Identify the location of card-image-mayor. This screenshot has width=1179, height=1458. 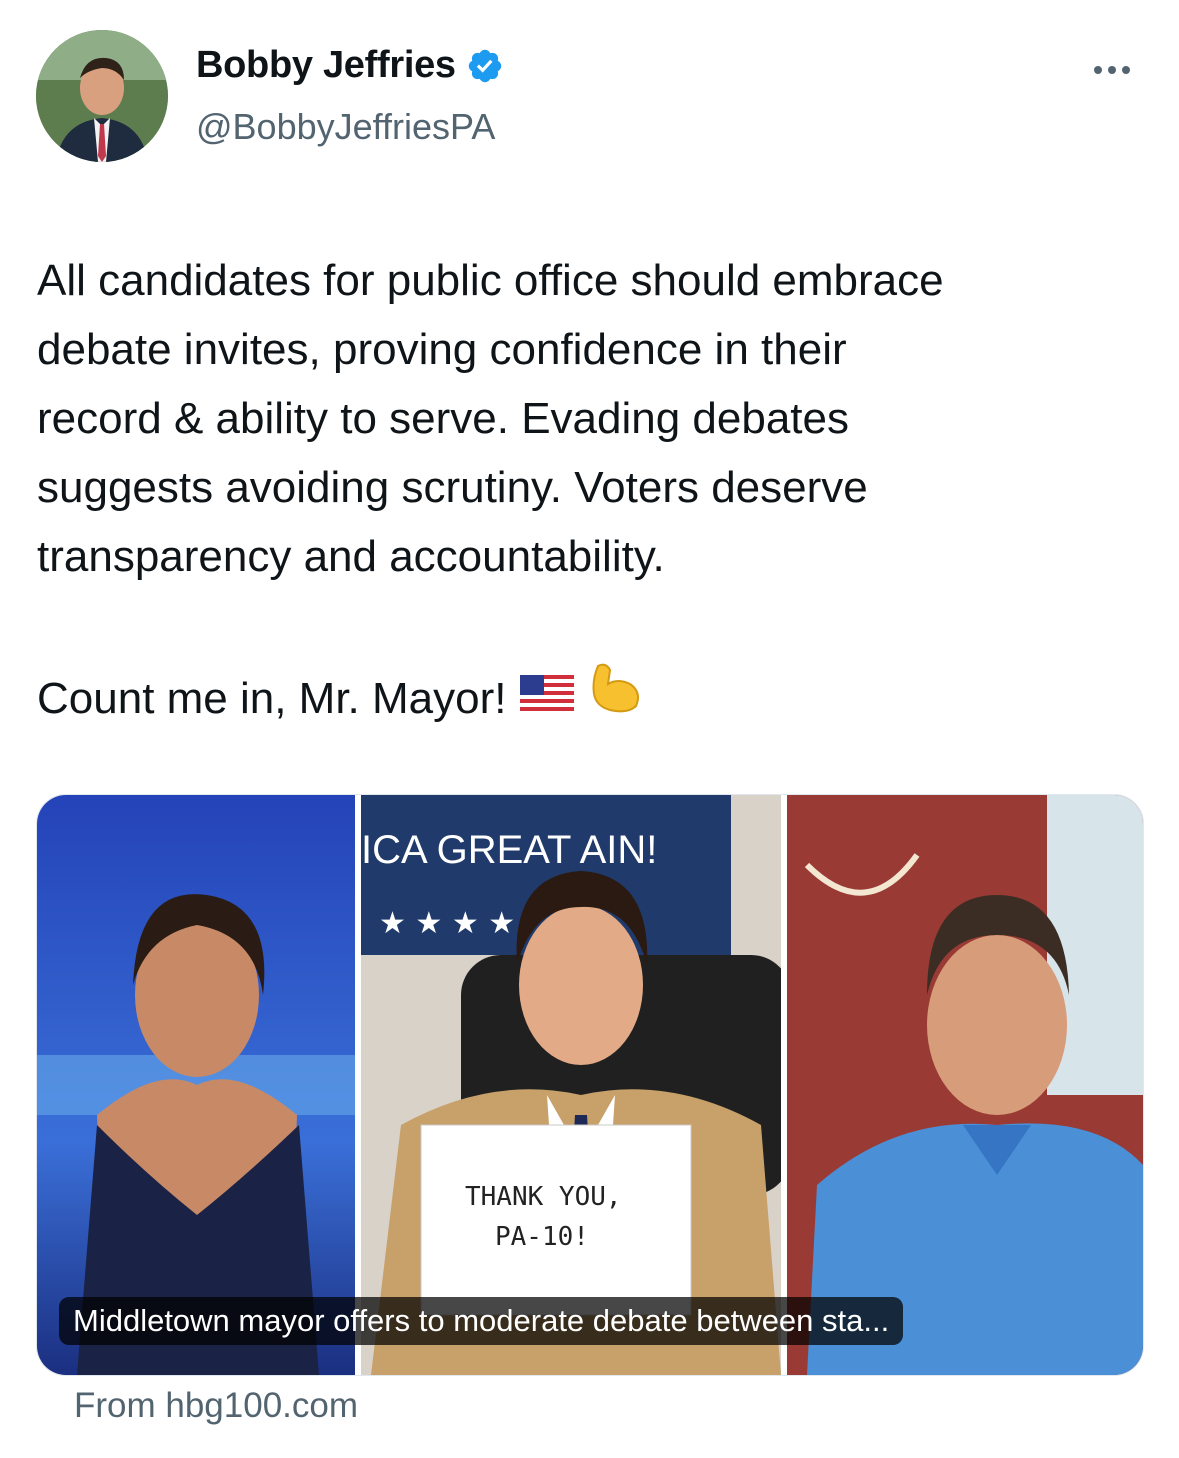
(965, 1085).